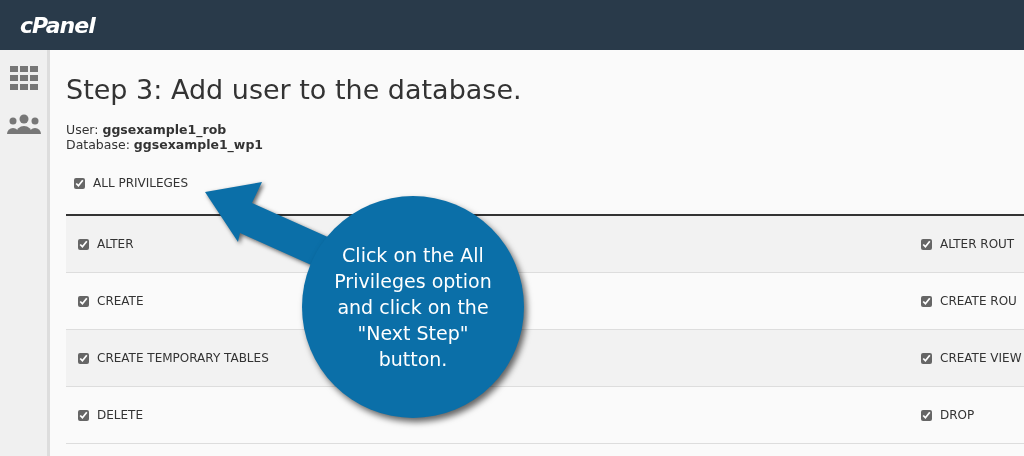 The image size is (1024, 456). I want to click on user-line: User: ggsexample1_rob, so click(147, 130).